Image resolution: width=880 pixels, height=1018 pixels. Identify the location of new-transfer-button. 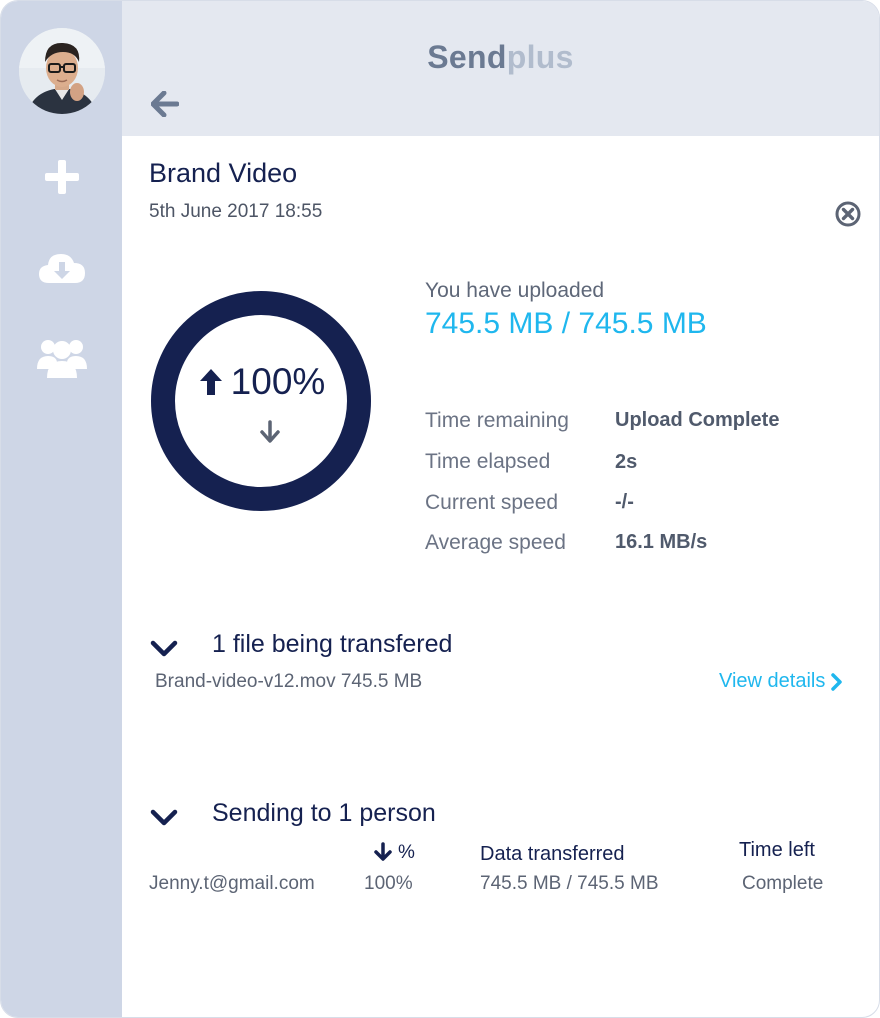
(62, 177).